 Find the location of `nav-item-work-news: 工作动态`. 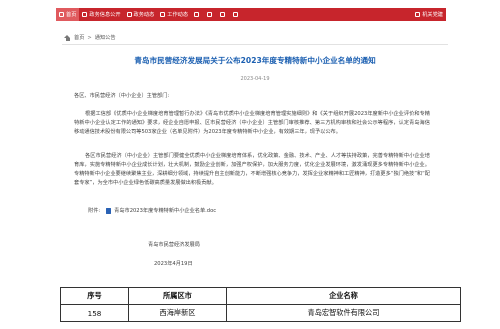

nav-item-work-news: 工作动态 is located at coordinates (174, 14).